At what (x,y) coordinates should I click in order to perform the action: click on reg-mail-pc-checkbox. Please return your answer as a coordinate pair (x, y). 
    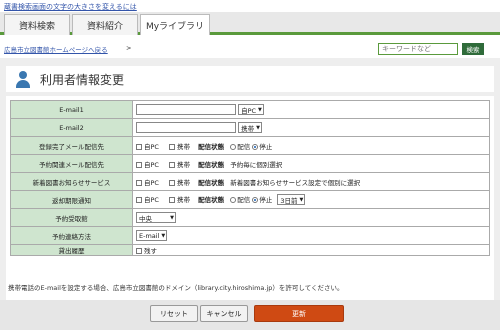
    Looking at the image, I should click on (139, 146).